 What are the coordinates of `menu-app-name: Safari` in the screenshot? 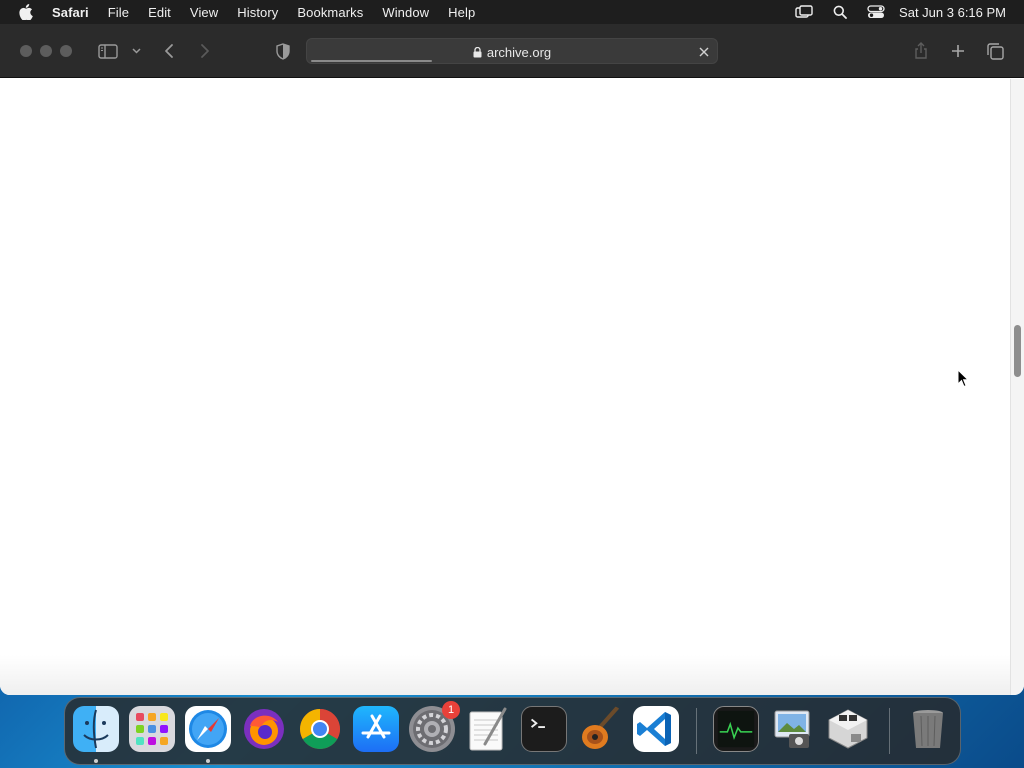 It's located at (70, 12).